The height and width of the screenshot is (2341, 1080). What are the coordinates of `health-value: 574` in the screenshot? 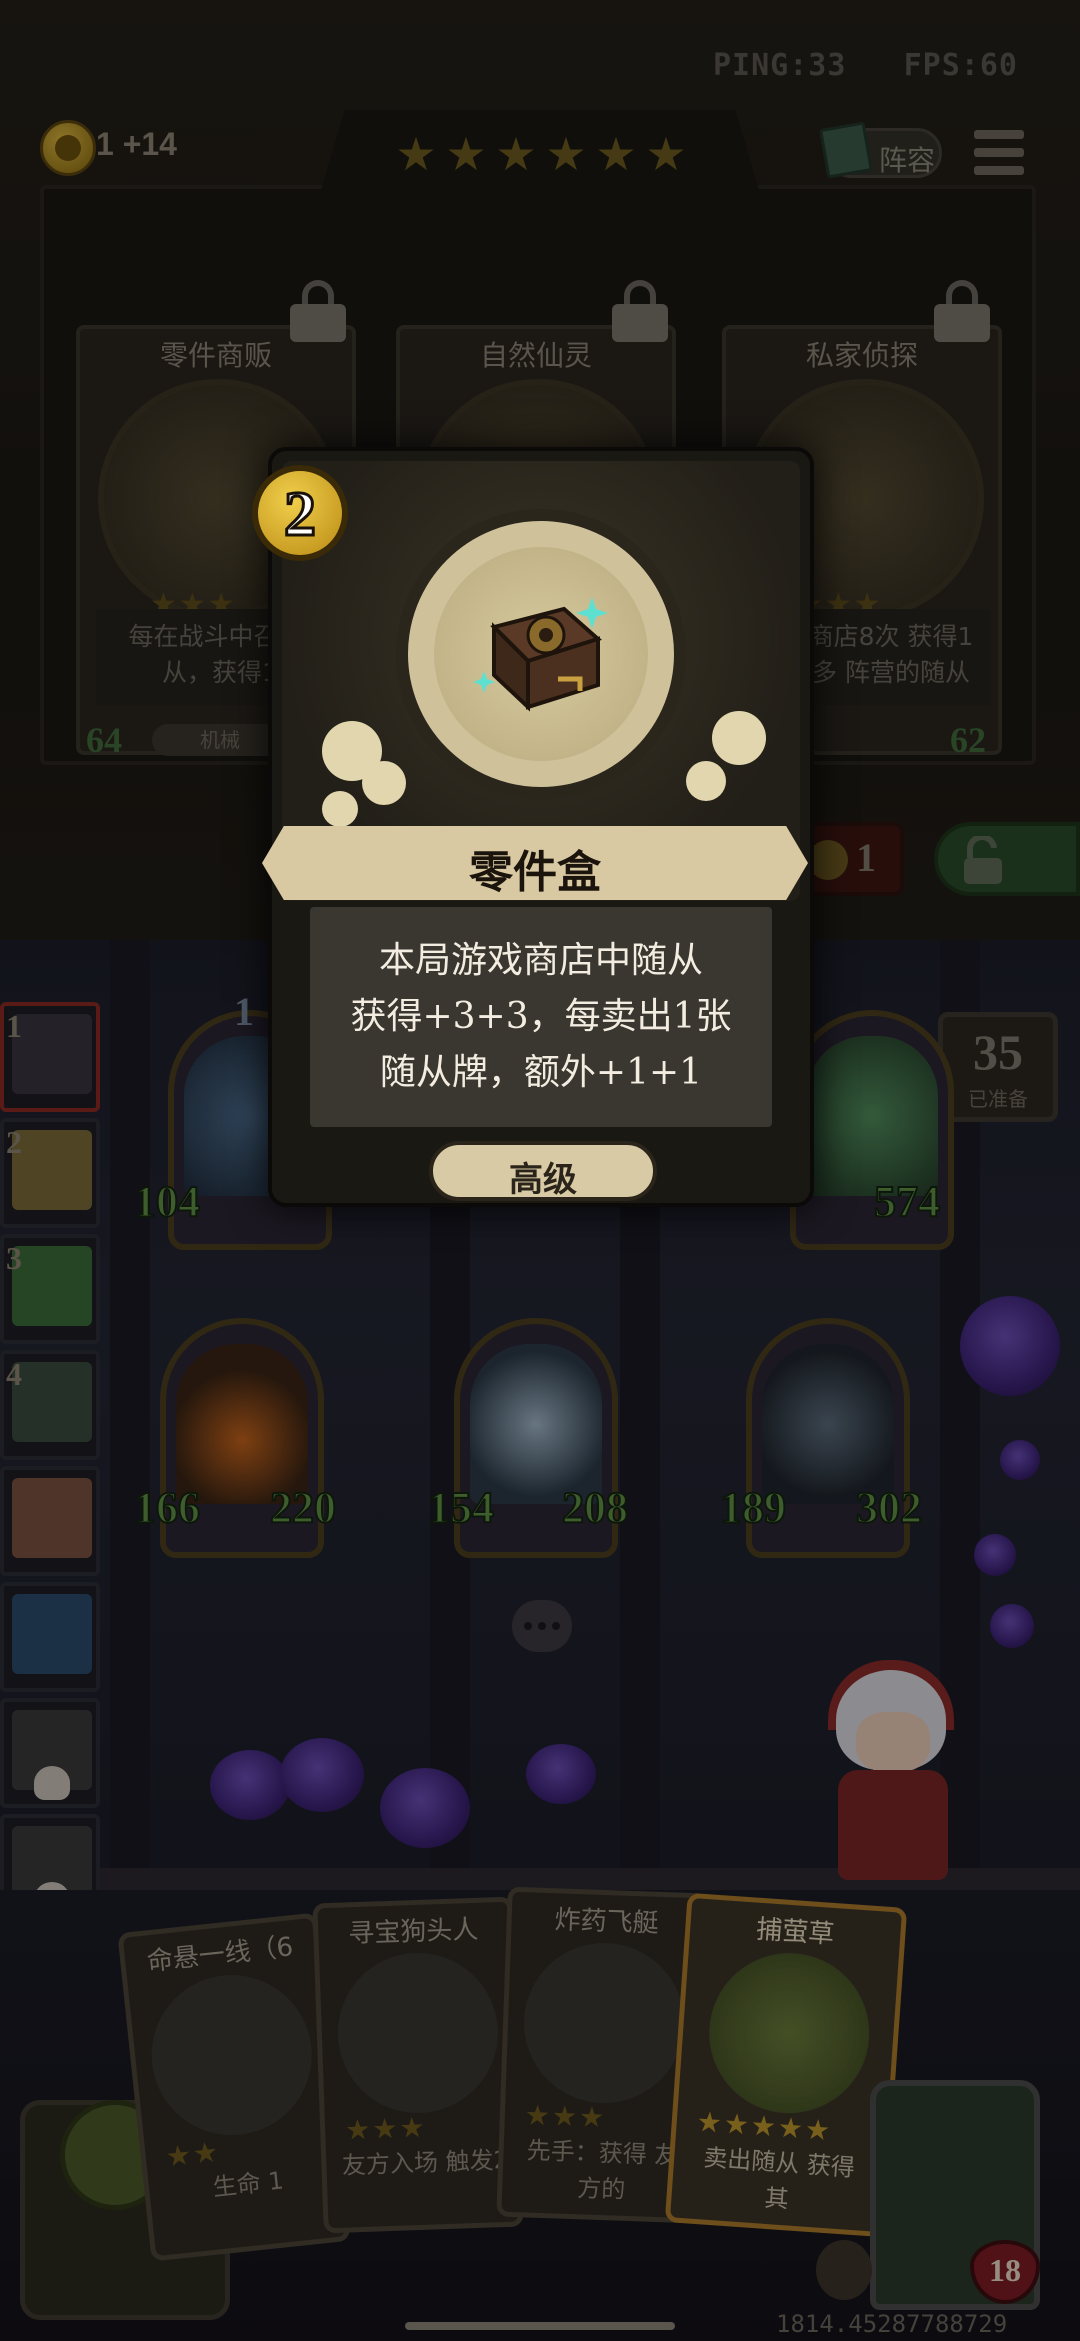 It's located at (907, 1201).